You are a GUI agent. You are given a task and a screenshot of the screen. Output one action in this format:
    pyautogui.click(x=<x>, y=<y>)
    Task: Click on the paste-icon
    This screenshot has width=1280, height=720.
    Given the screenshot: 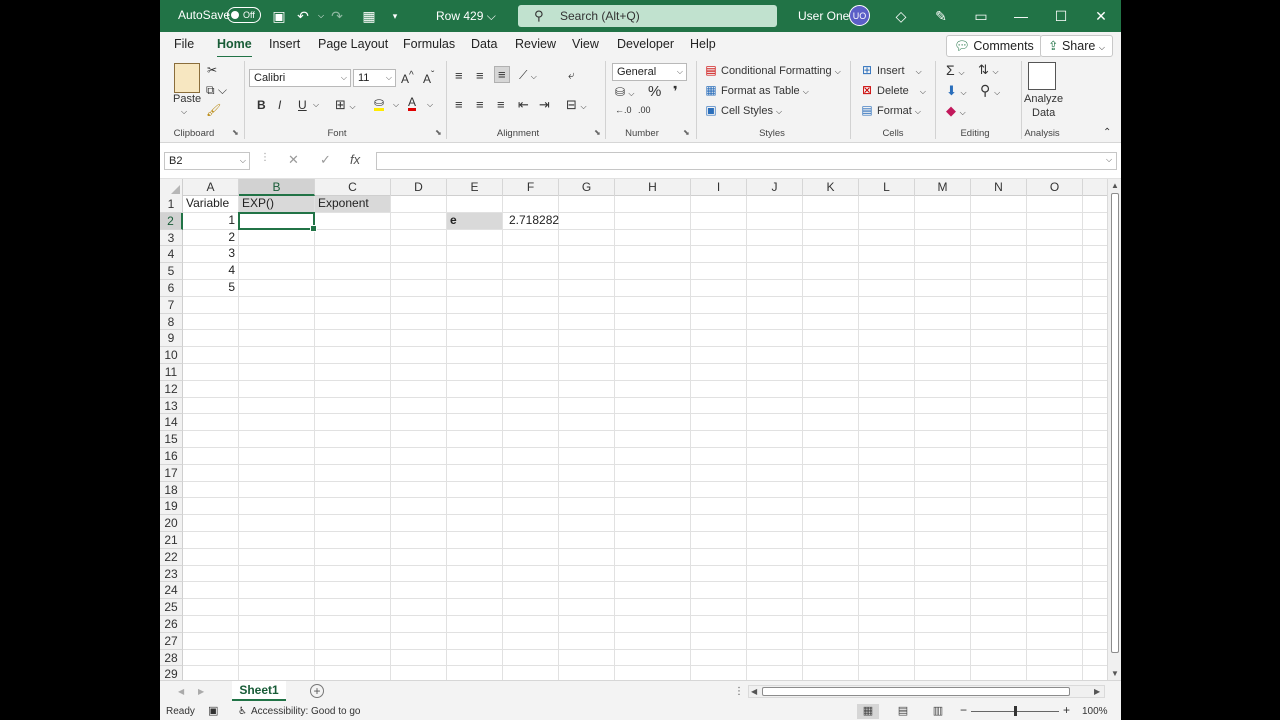 What is the action you would take?
    pyautogui.click(x=187, y=78)
    